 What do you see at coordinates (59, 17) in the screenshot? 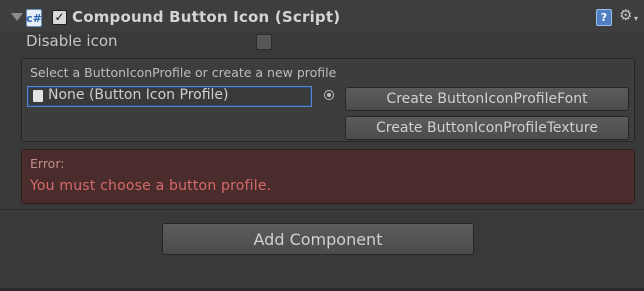
I see `component-enabled-checkbox: ✓` at bounding box center [59, 17].